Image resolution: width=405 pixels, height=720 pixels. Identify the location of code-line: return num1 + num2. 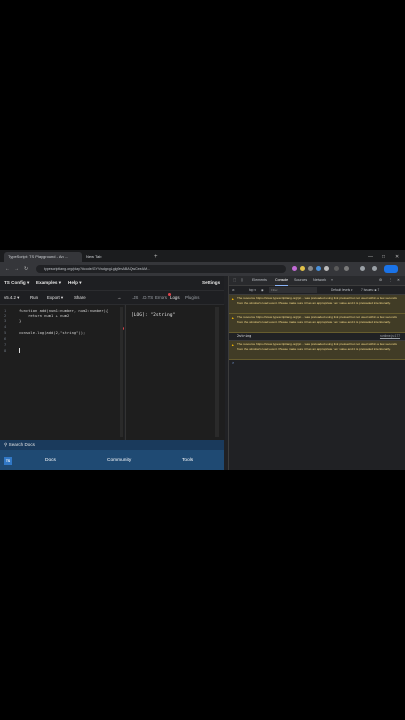
(44, 315).